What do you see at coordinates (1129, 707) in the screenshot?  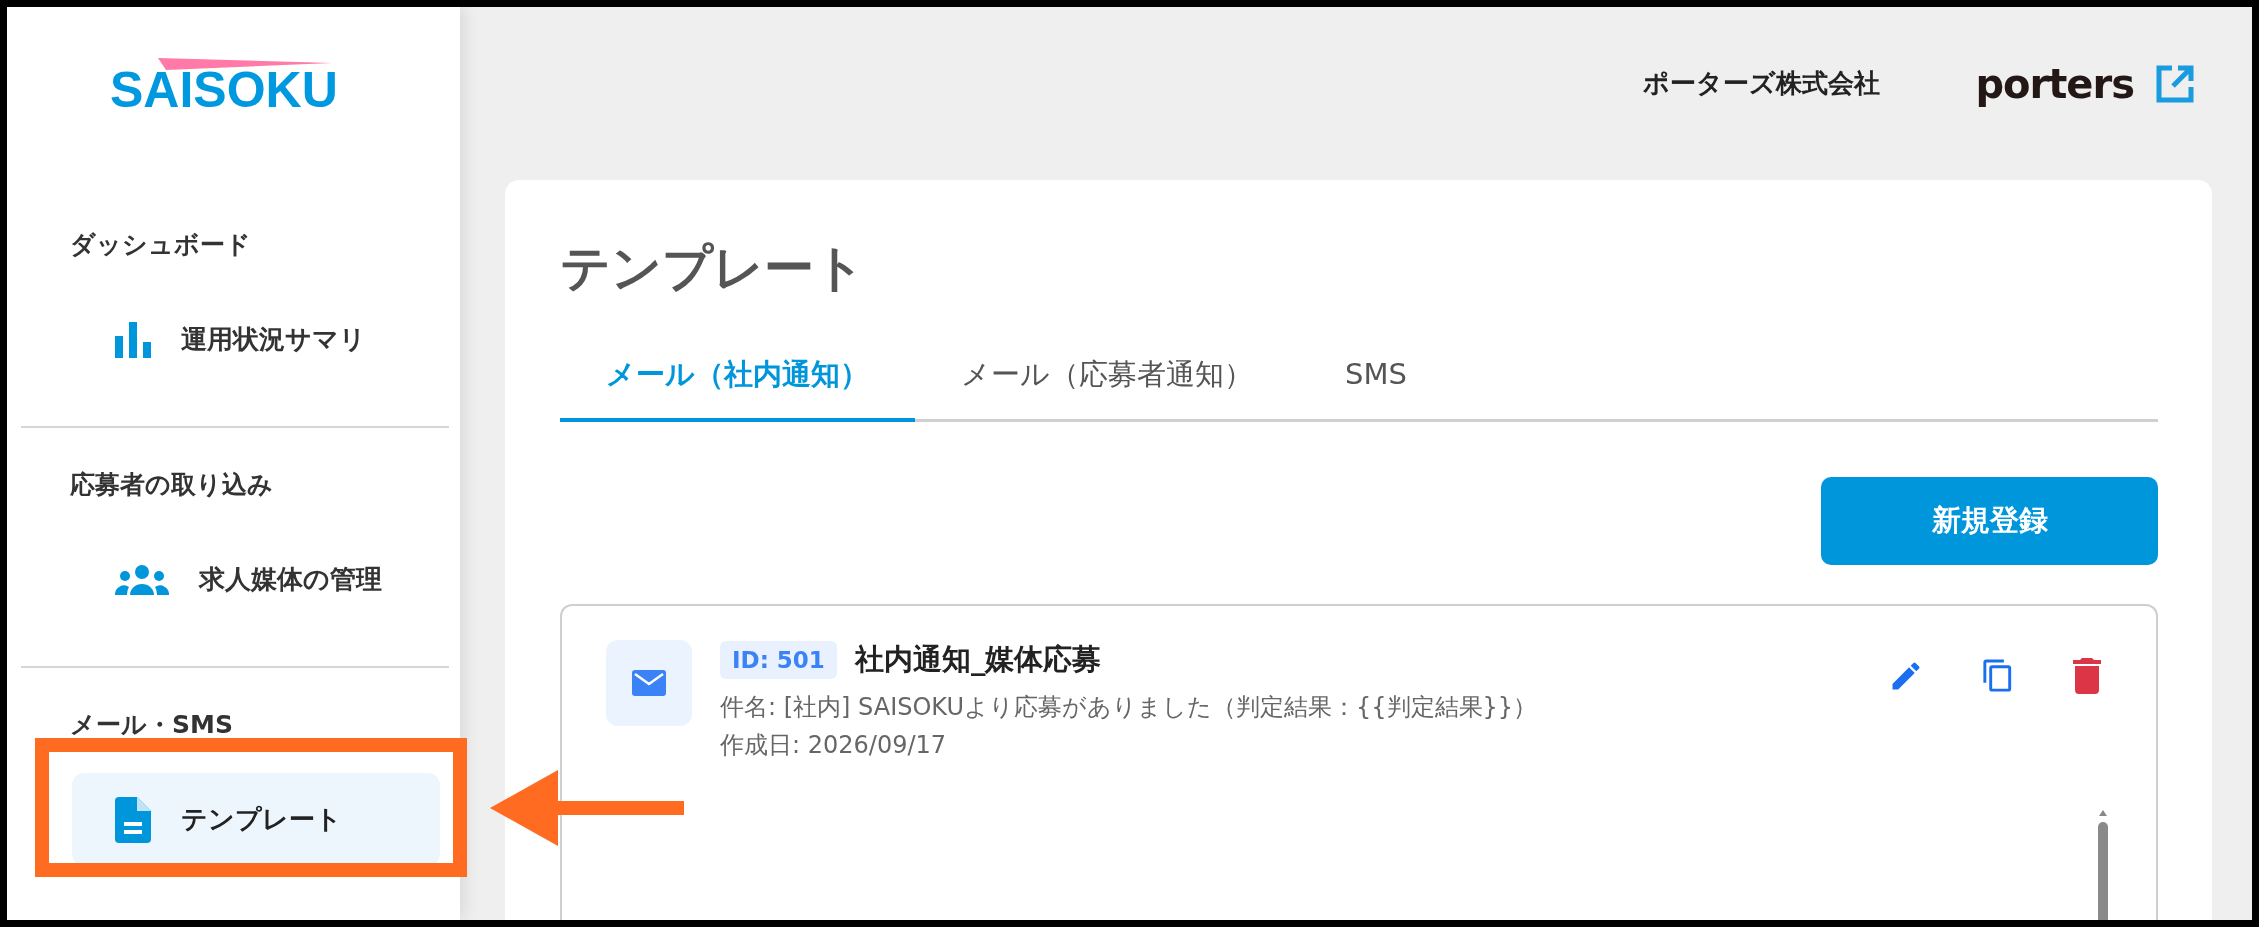 I see `subject-text: 件名: [社内] SAISOKUより応募がありました（判定結果：{{判定結果}}）` at bounding box center [1129, 707].